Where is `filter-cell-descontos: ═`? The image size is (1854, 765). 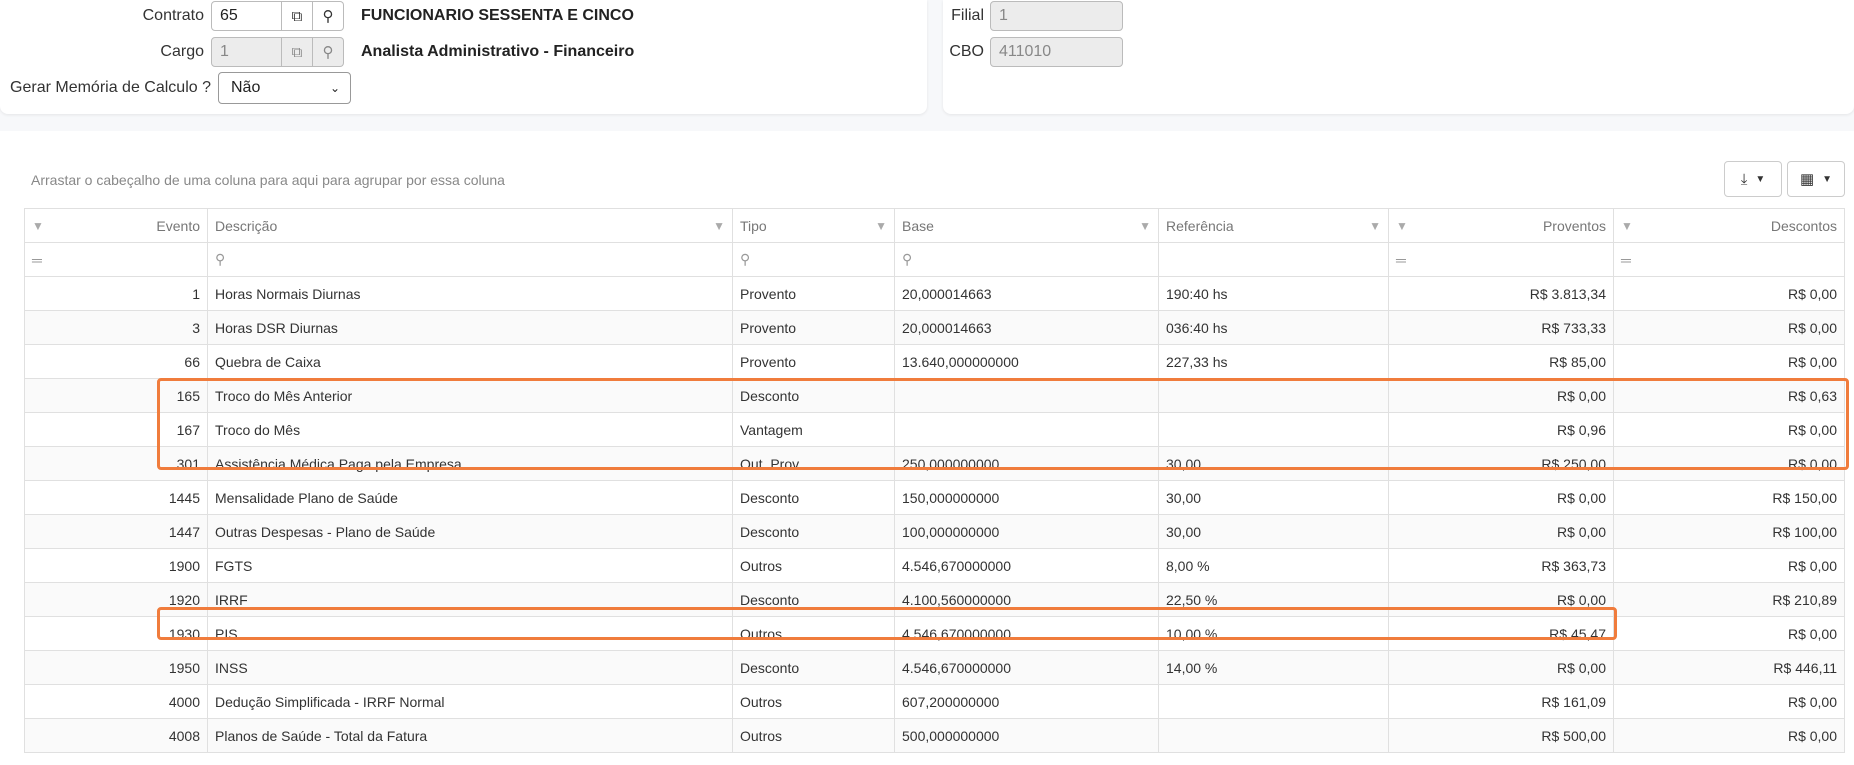 filter-cell-descontos: ═ is located at coordinates (1729, 259).